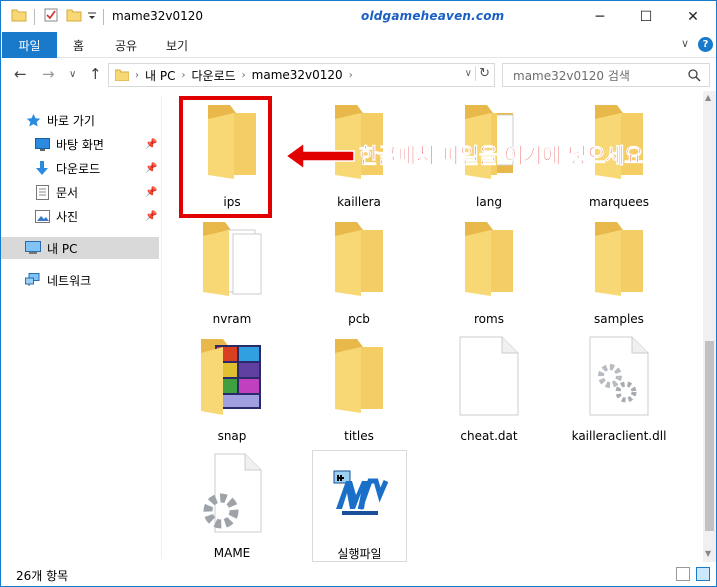 This screenshot has height=587, width=717. I want to click on watermark: oldgameheaven.com, so click(433, 16).